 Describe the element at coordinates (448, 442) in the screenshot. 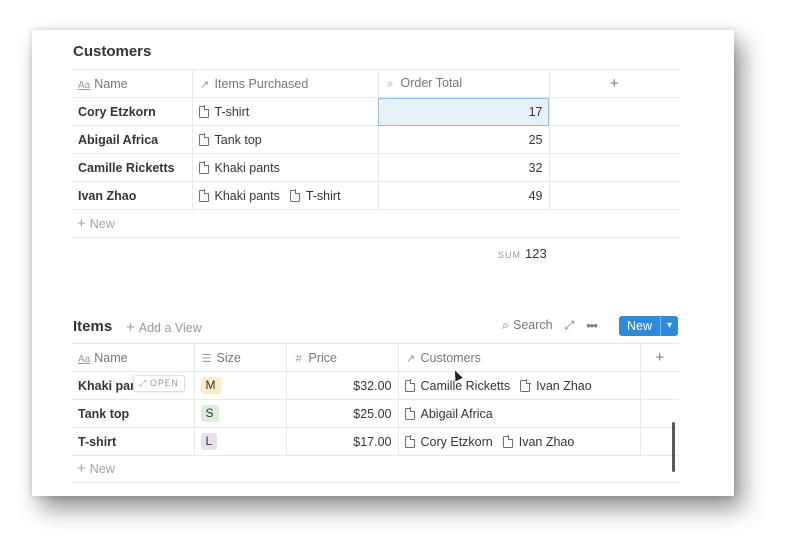

I see `relation-chip: Cory Etzkorn` at that location.